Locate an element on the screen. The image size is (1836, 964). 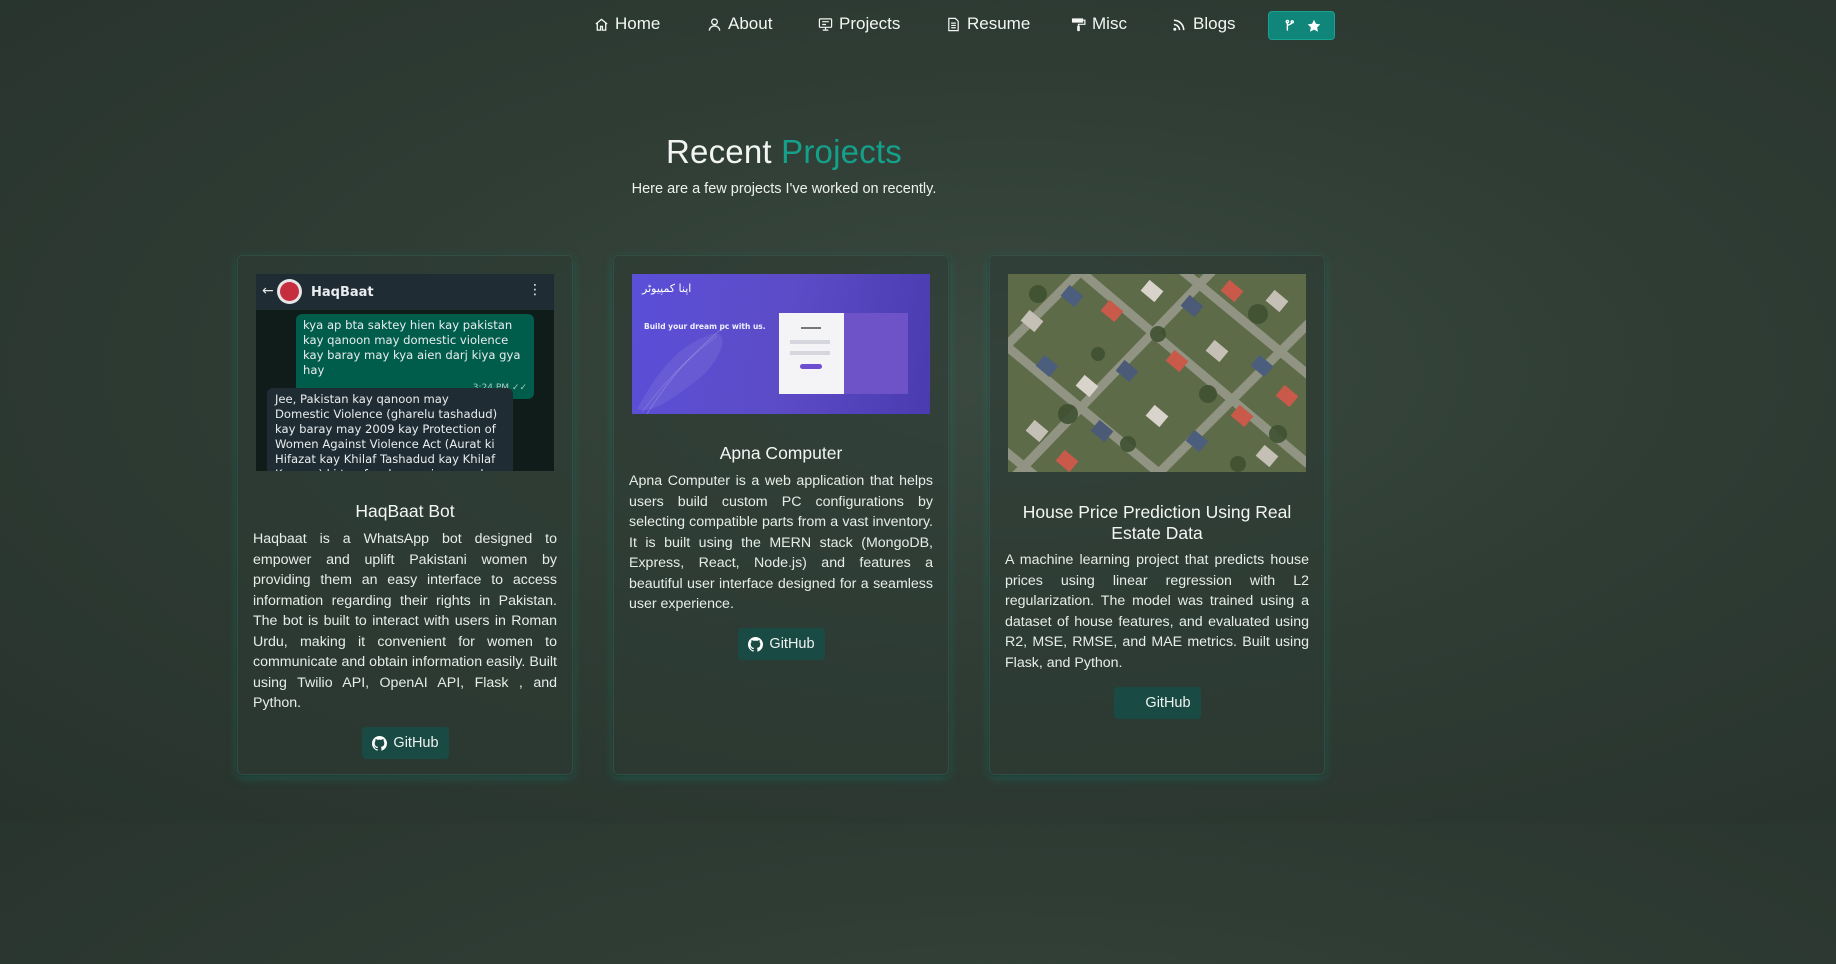
nav-item-projects-label: Projects is located at coordinates (870, 23).